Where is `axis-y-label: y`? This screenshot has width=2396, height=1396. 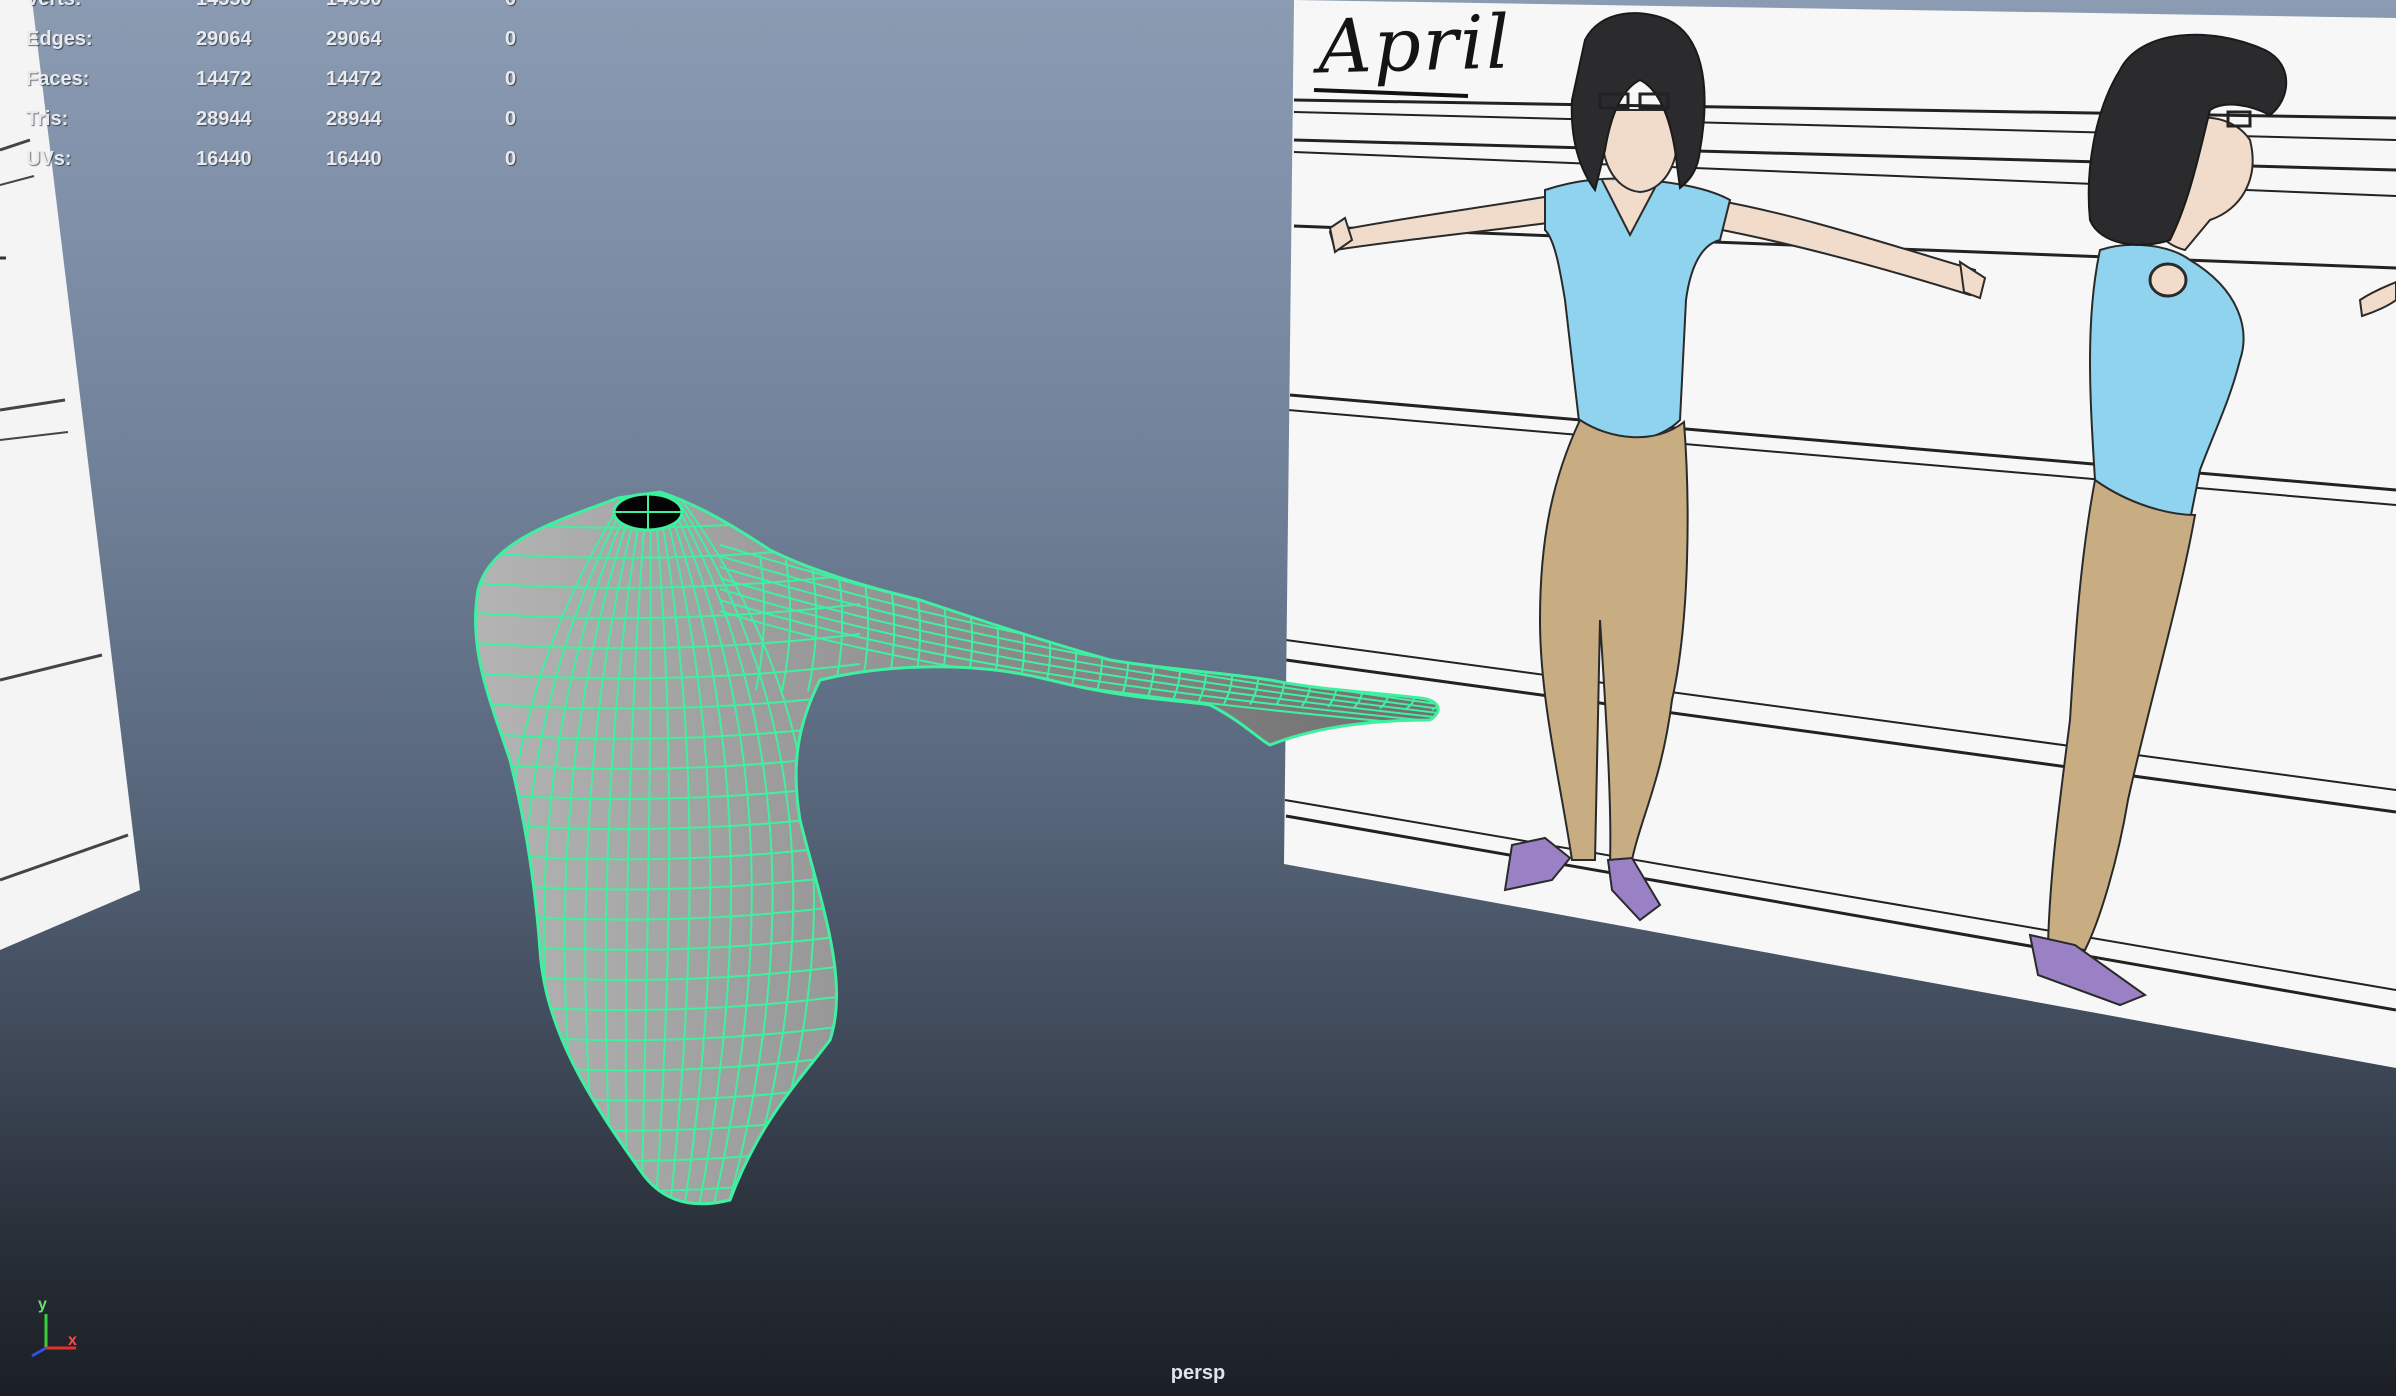
axis-y-label: y is located at coordinates (42, 1304).